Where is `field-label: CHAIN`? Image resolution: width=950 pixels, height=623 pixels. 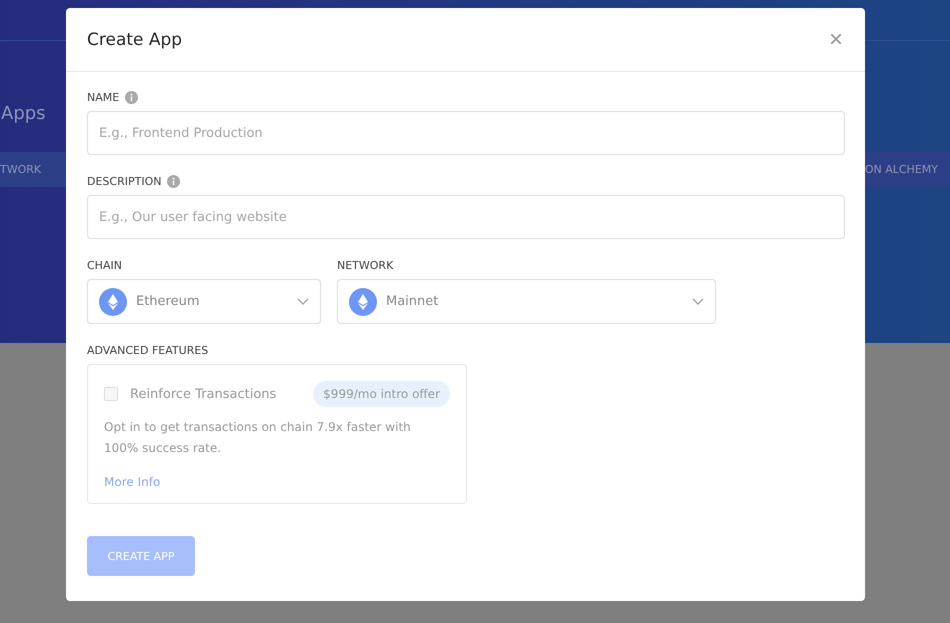
field-label: CHAIN is located at coordinates (104, 265).